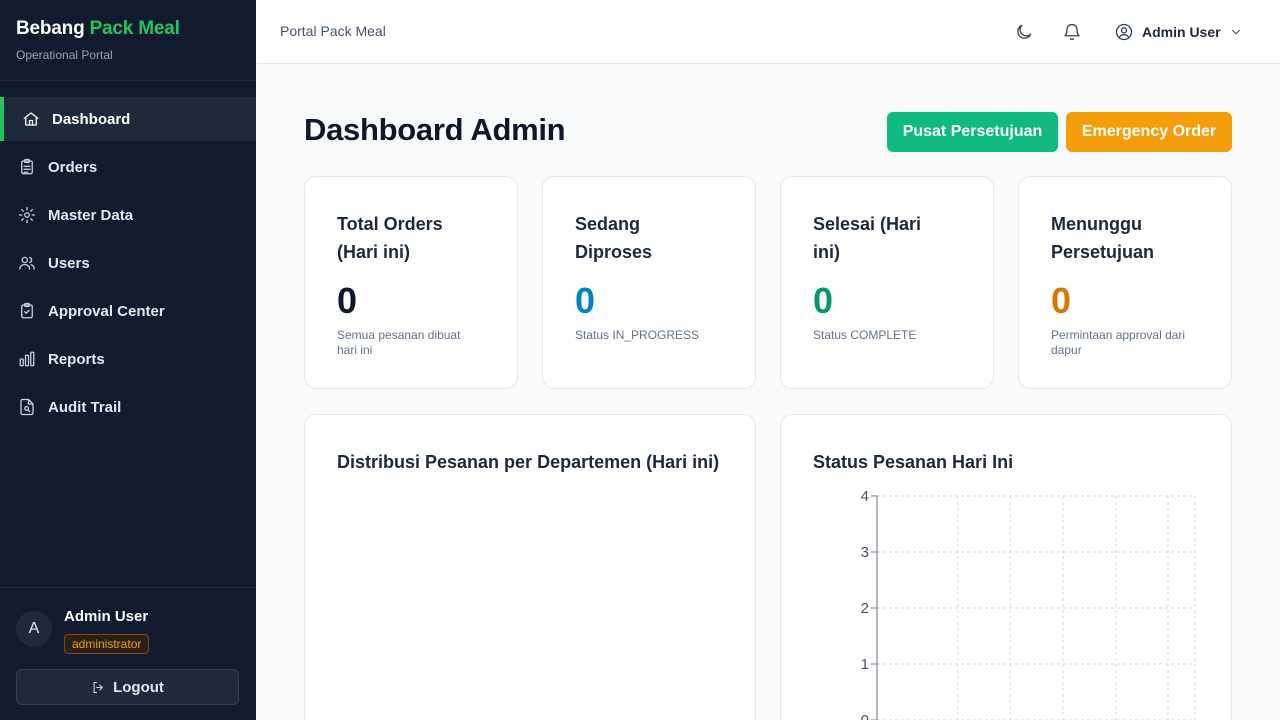 This screenshot has height=720, width=1280. Describe the element at coordinates (399, 342) in the screenshot. I see `stat-note: Semua pesanan dibuat hari ini` at that location.